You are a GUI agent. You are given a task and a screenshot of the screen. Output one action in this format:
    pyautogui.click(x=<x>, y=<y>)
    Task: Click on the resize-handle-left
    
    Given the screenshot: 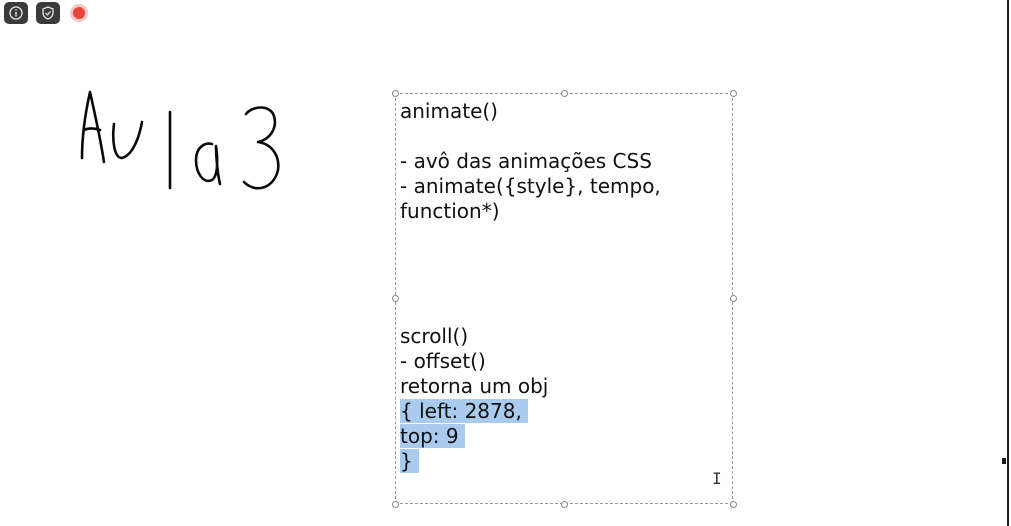 What is the action you would take?
    pyautogui.click(x=395, y=298)
    